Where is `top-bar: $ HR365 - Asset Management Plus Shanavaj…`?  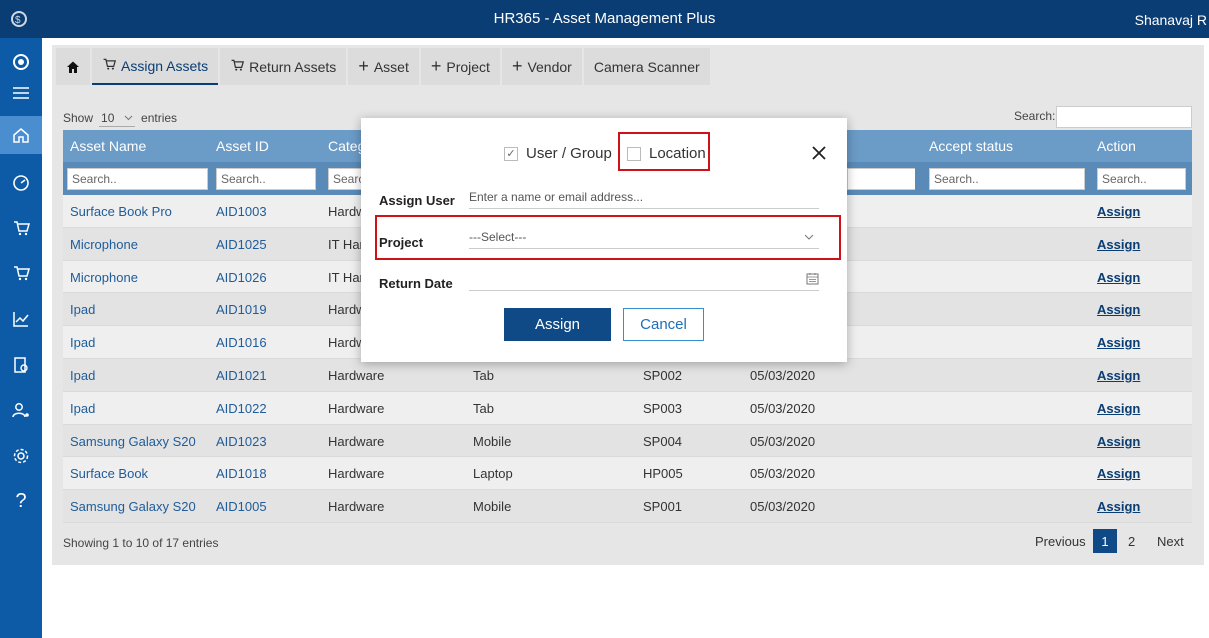
top-bar: $ HR365 - Asset Management Plus Shanavaj… is located at coordinates (604, 19).